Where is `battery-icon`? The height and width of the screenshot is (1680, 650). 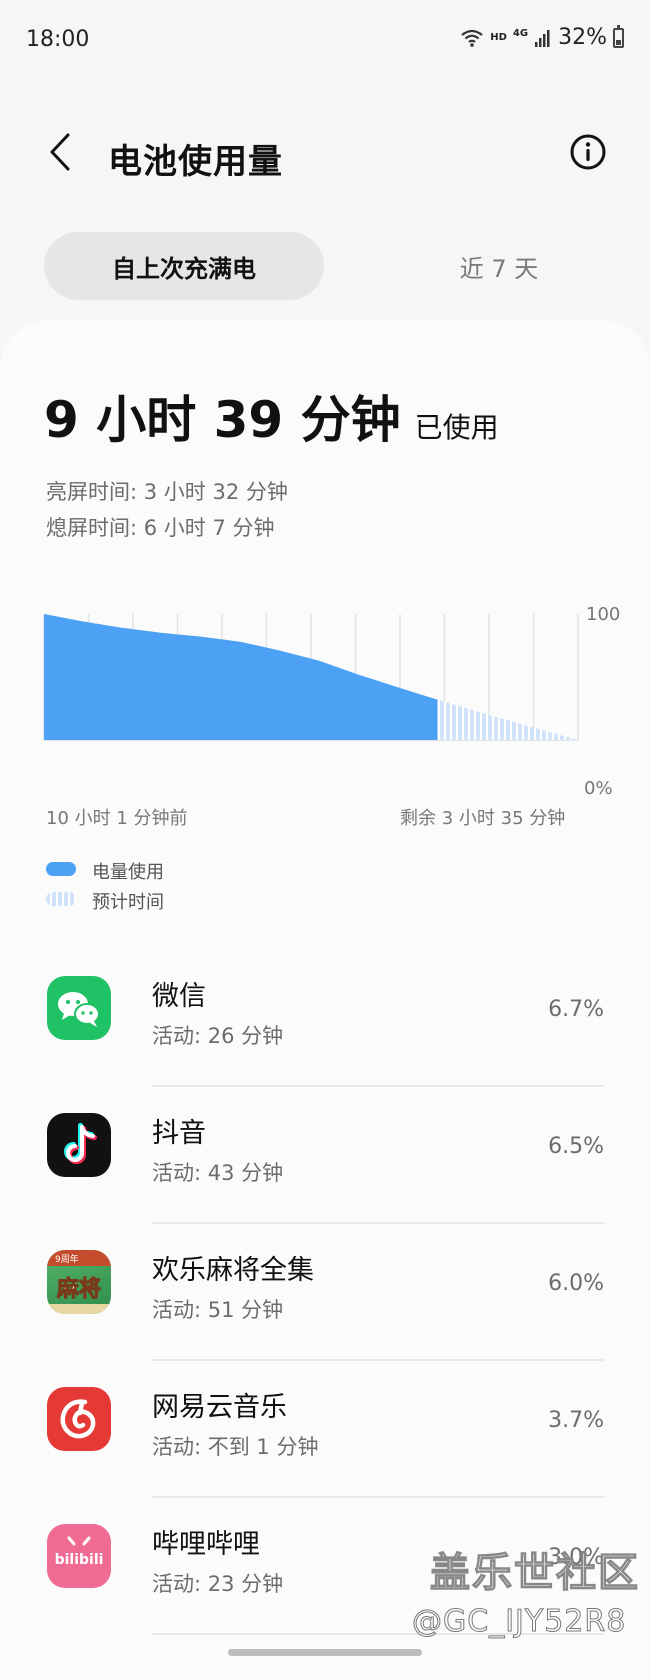
battery-icon is located at coordinates (618, 36).